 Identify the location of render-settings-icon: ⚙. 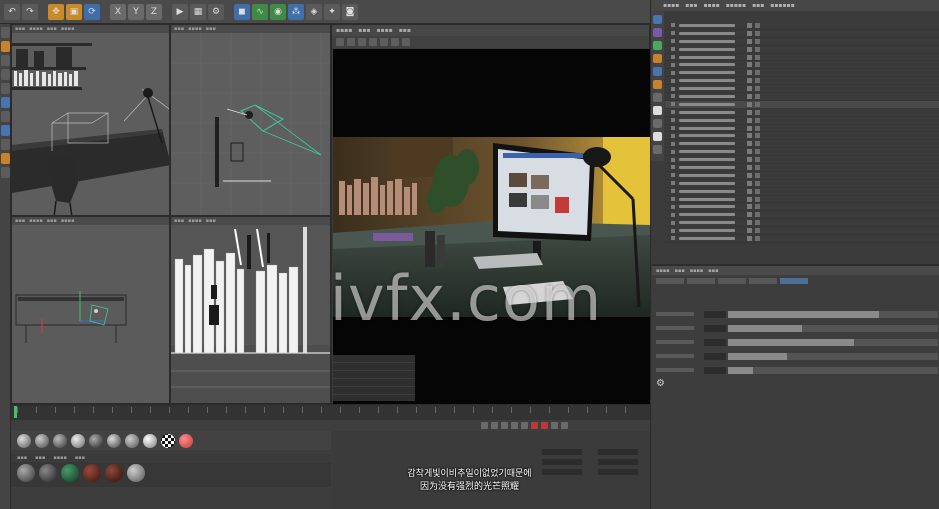
(216, 11).